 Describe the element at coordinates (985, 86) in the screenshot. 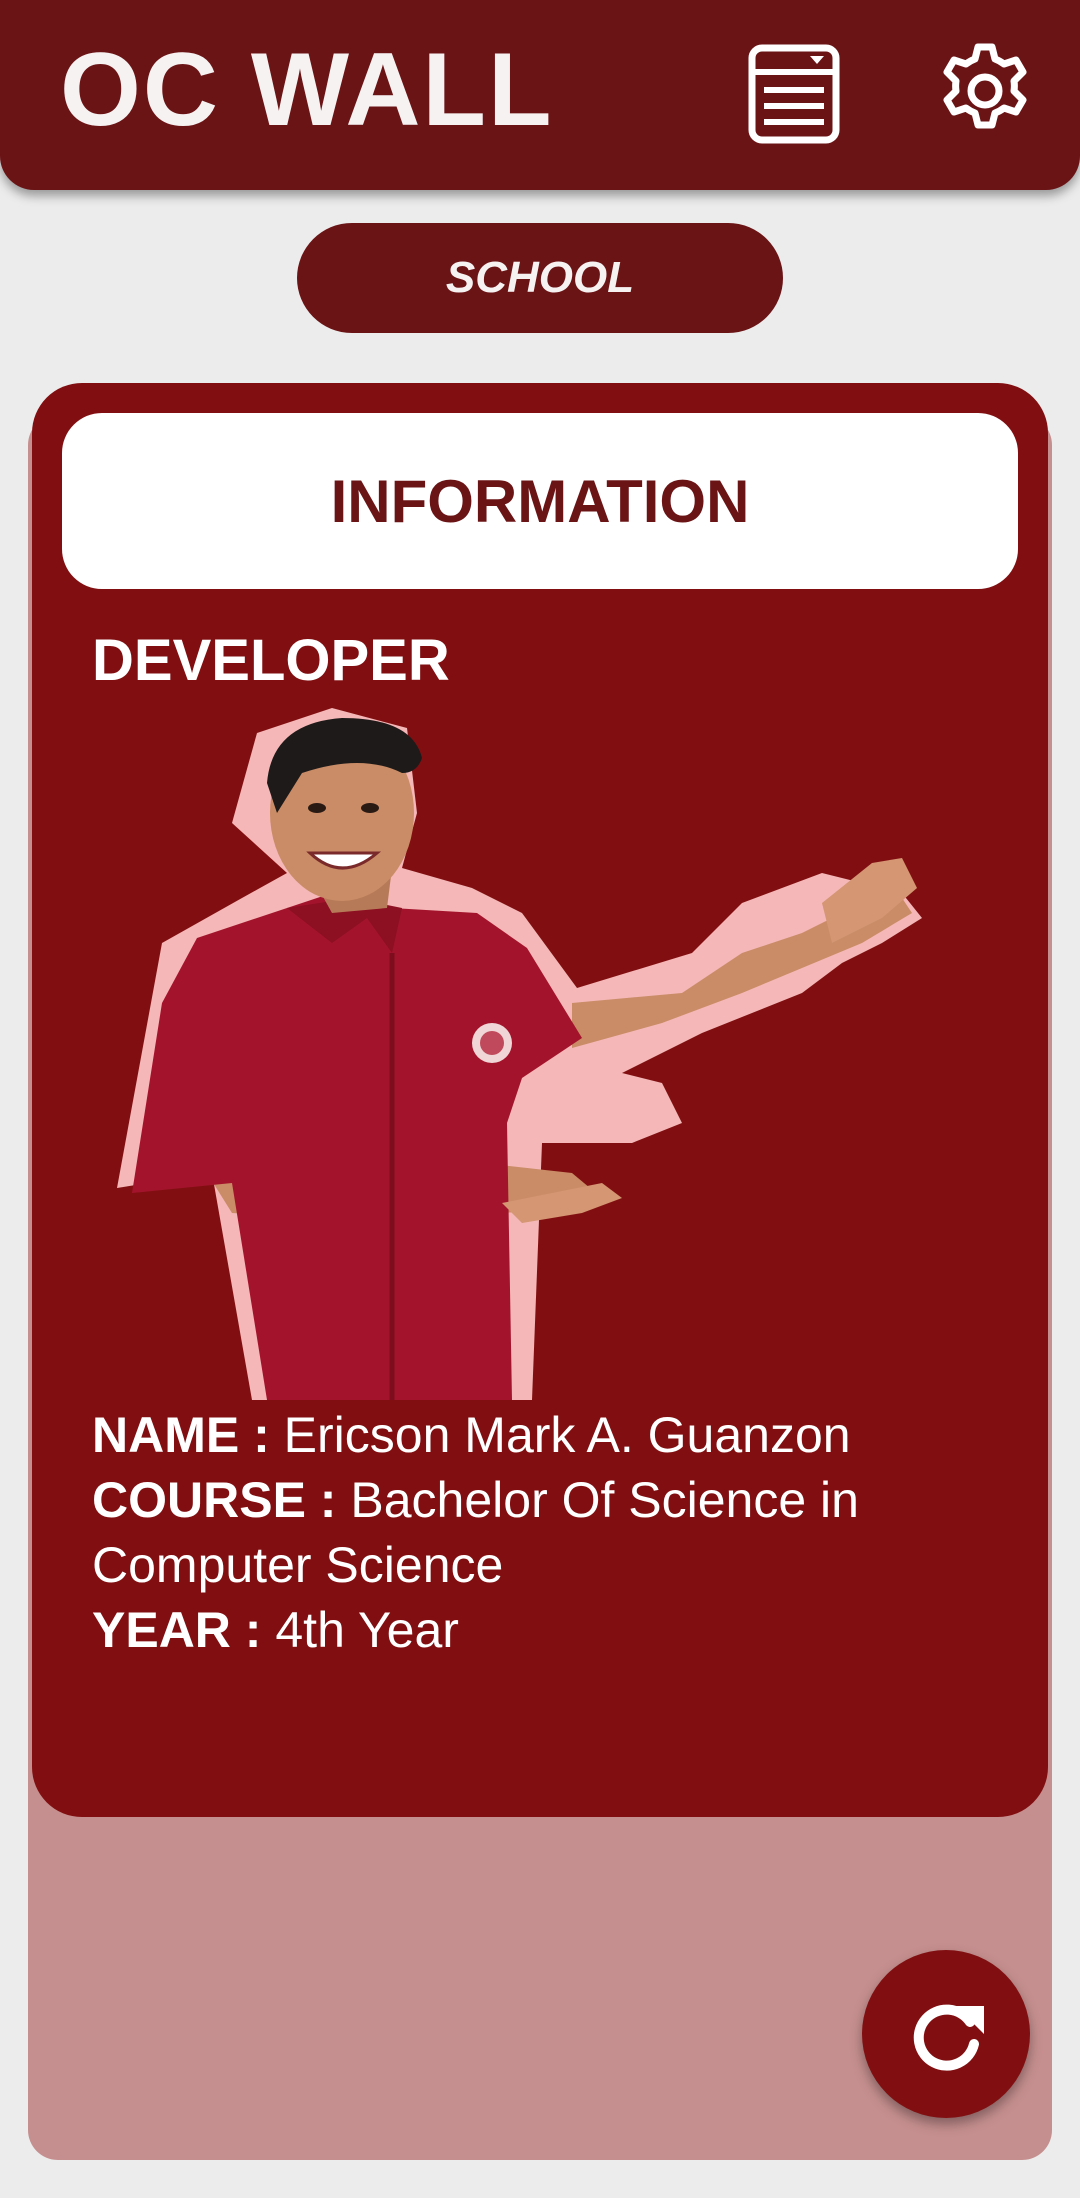

I see `gear-icon` at that location.